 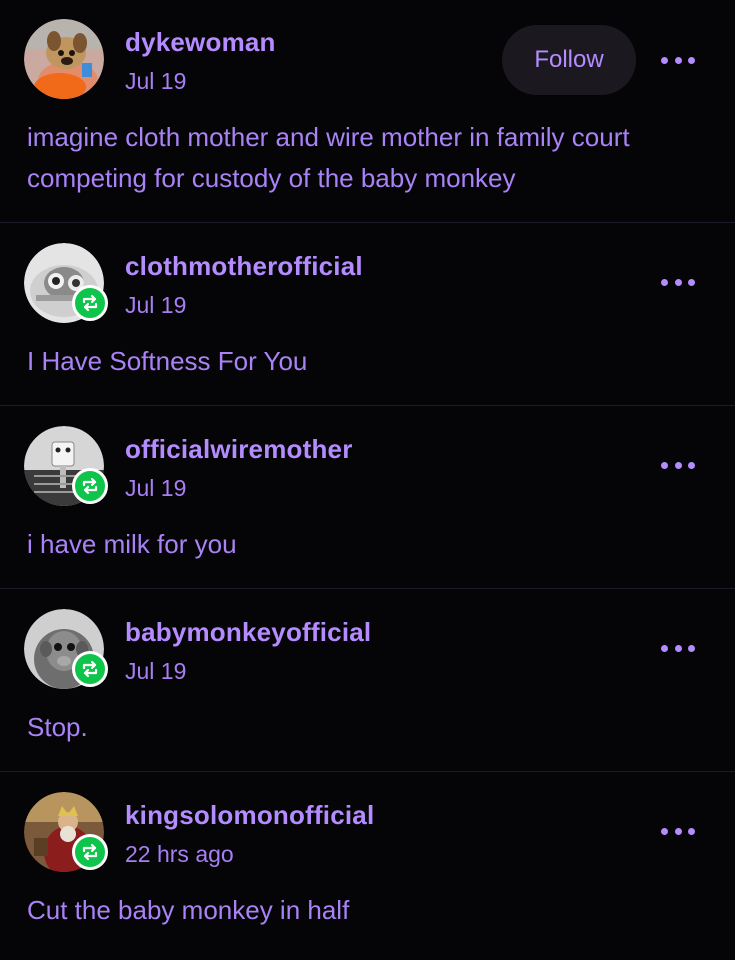 I want to click on post-text: Stop., so click(x=57, y=727).